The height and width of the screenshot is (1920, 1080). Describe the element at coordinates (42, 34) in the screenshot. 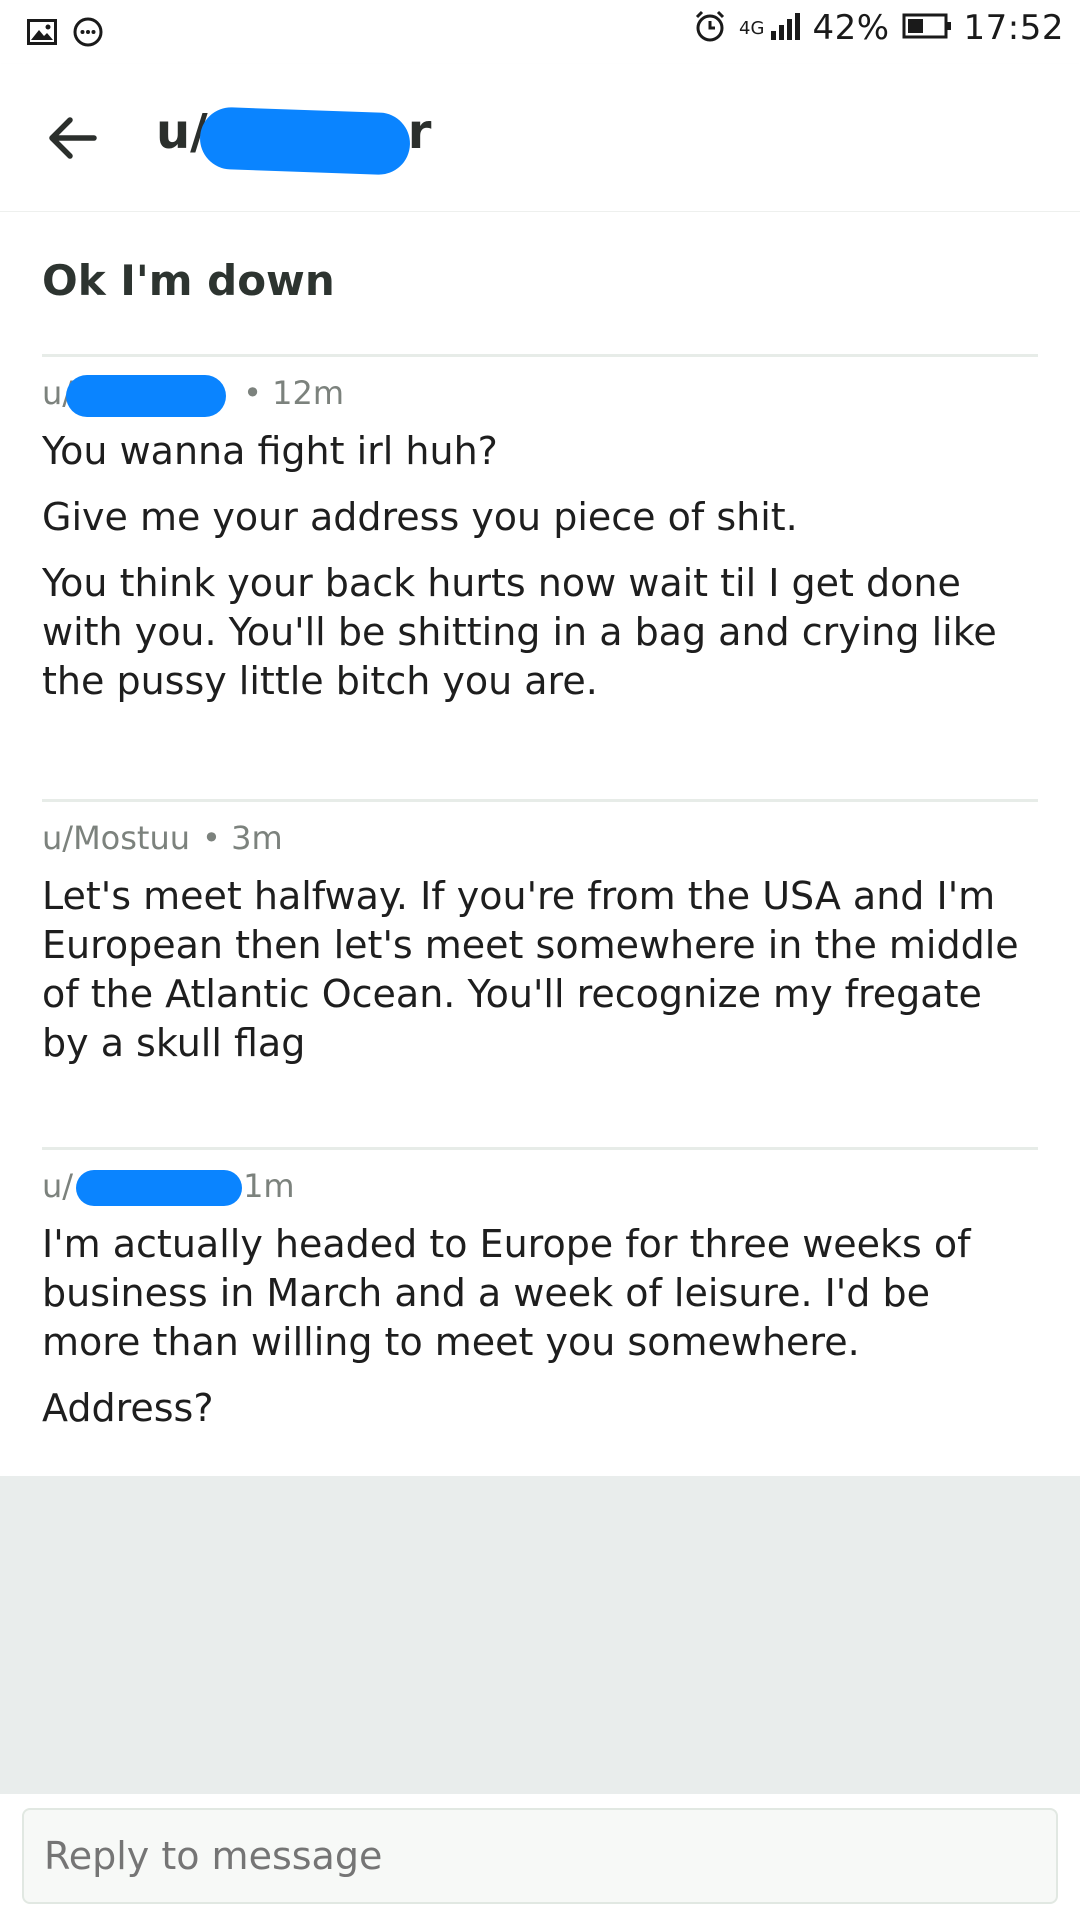

I see `image-icon` at that location.